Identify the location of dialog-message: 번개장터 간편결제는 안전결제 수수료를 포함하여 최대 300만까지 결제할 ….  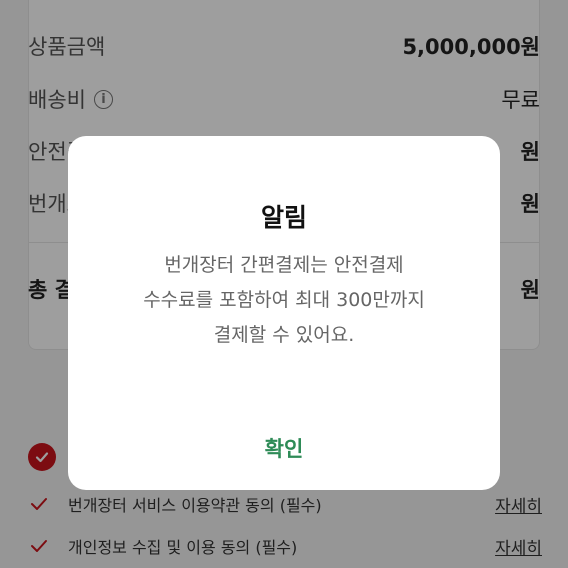
(284, 300).